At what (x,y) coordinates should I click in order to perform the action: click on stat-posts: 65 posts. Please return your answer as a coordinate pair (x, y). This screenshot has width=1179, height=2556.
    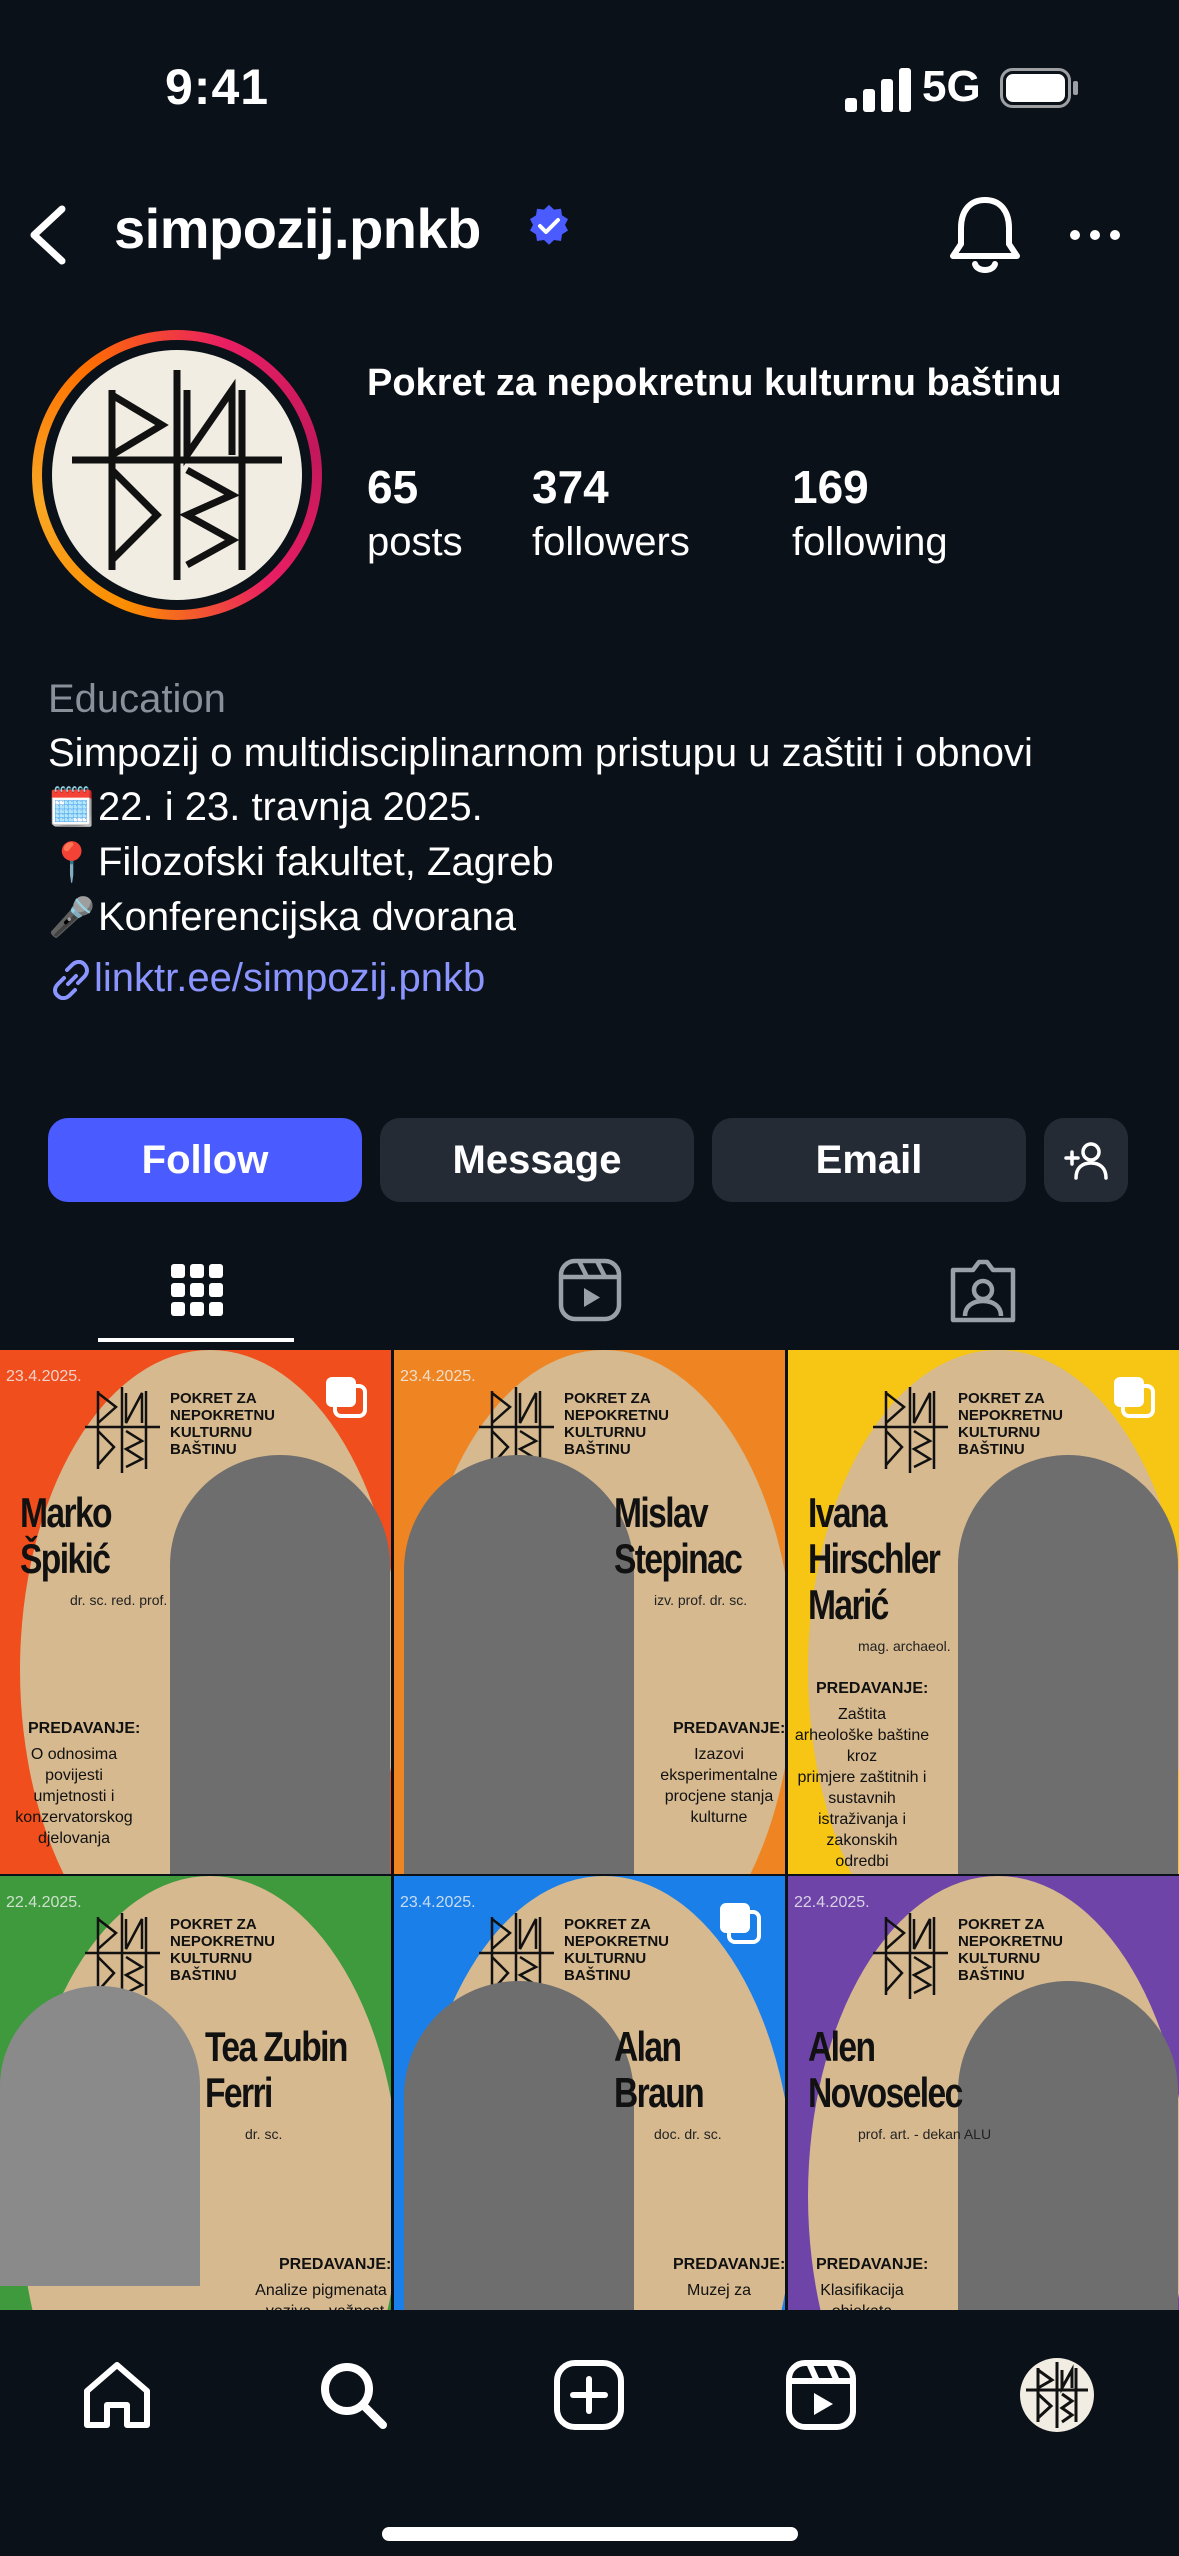
    Looking at the image, I should click on (415, 512).